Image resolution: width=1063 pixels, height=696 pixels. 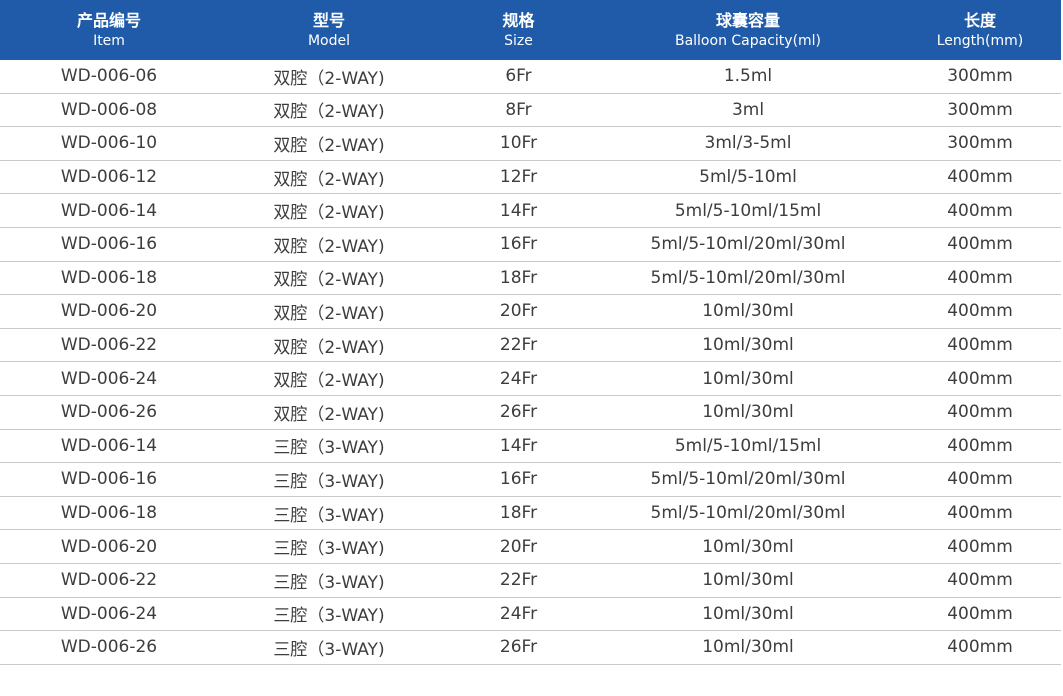 What do you see at coordinates (109, 244) in the screenshot?
I see `item-cell: WD-006-16` at bounding box center [109, 244].